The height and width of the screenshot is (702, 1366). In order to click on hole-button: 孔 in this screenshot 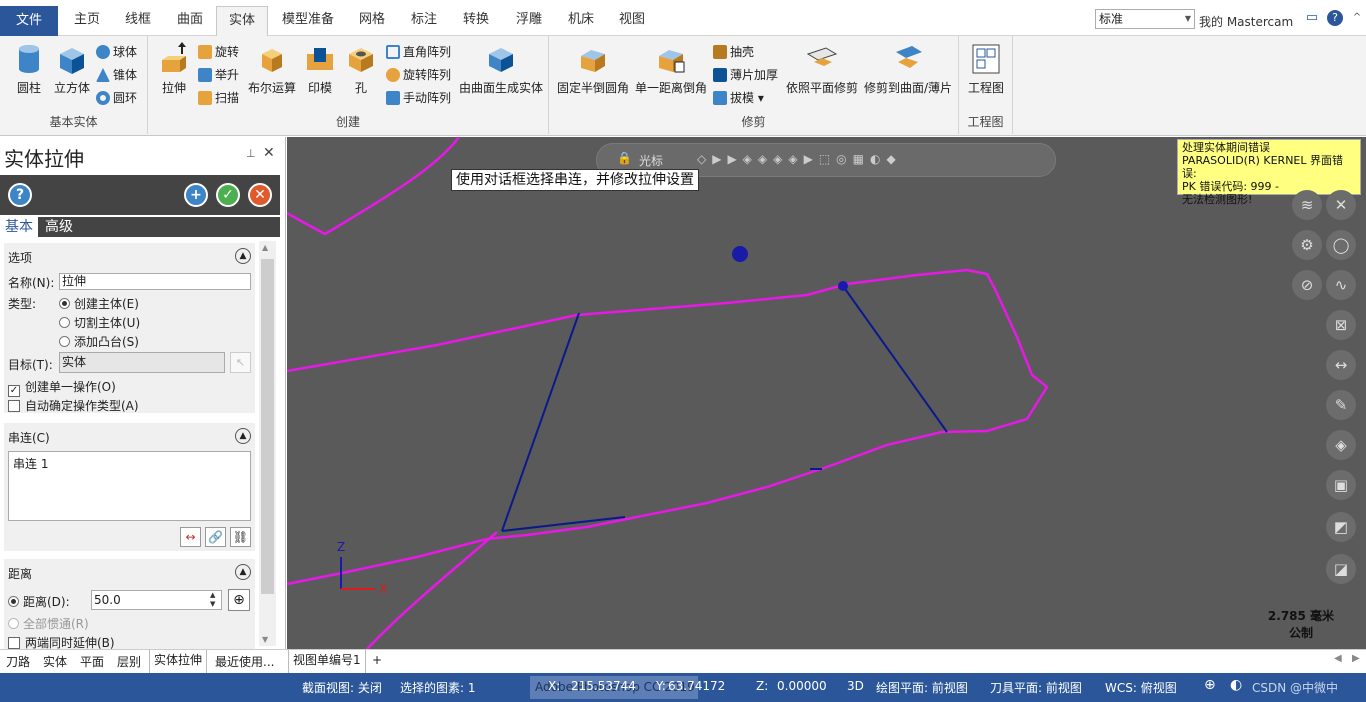, I will do `click(361, 69)`.